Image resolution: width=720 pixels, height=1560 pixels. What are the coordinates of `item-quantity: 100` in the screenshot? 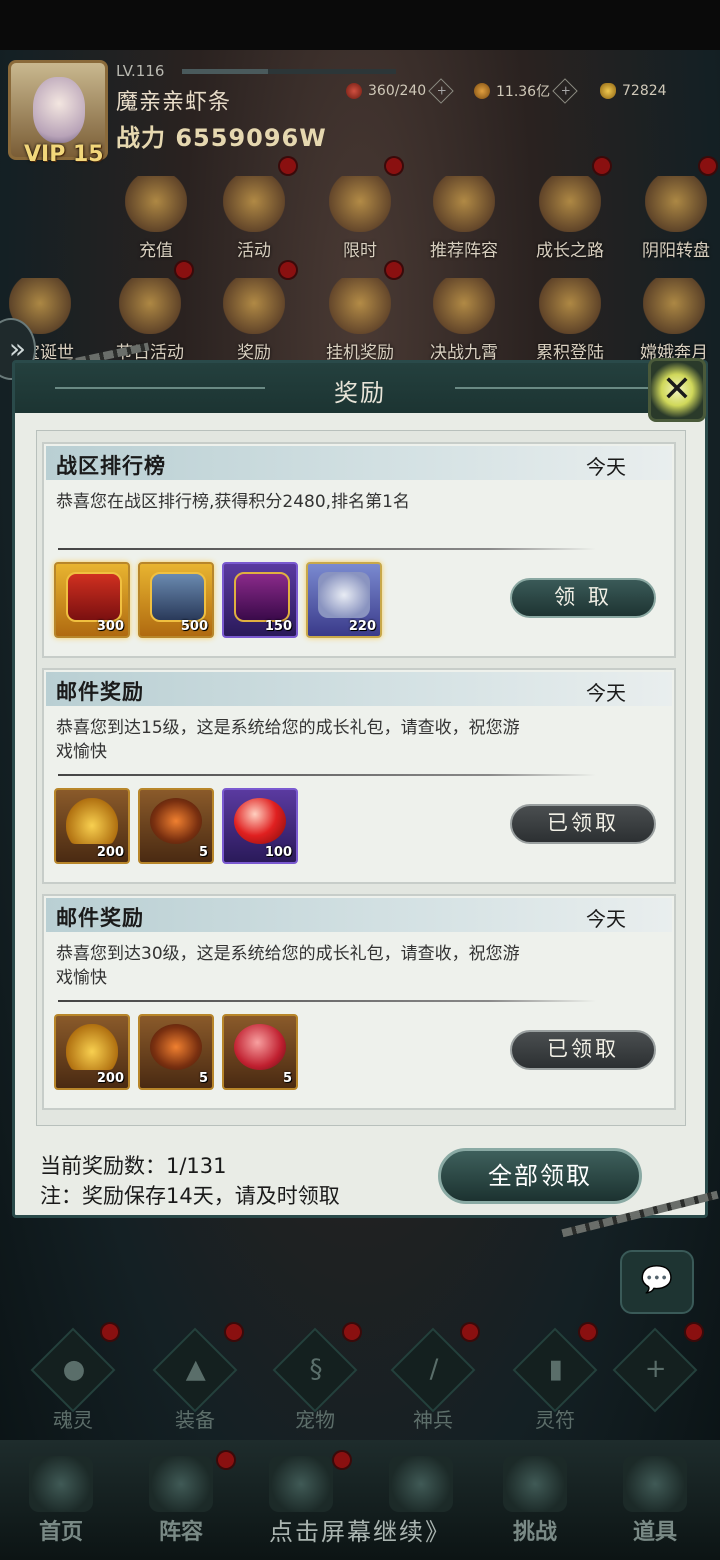 It's located at (278, 852).